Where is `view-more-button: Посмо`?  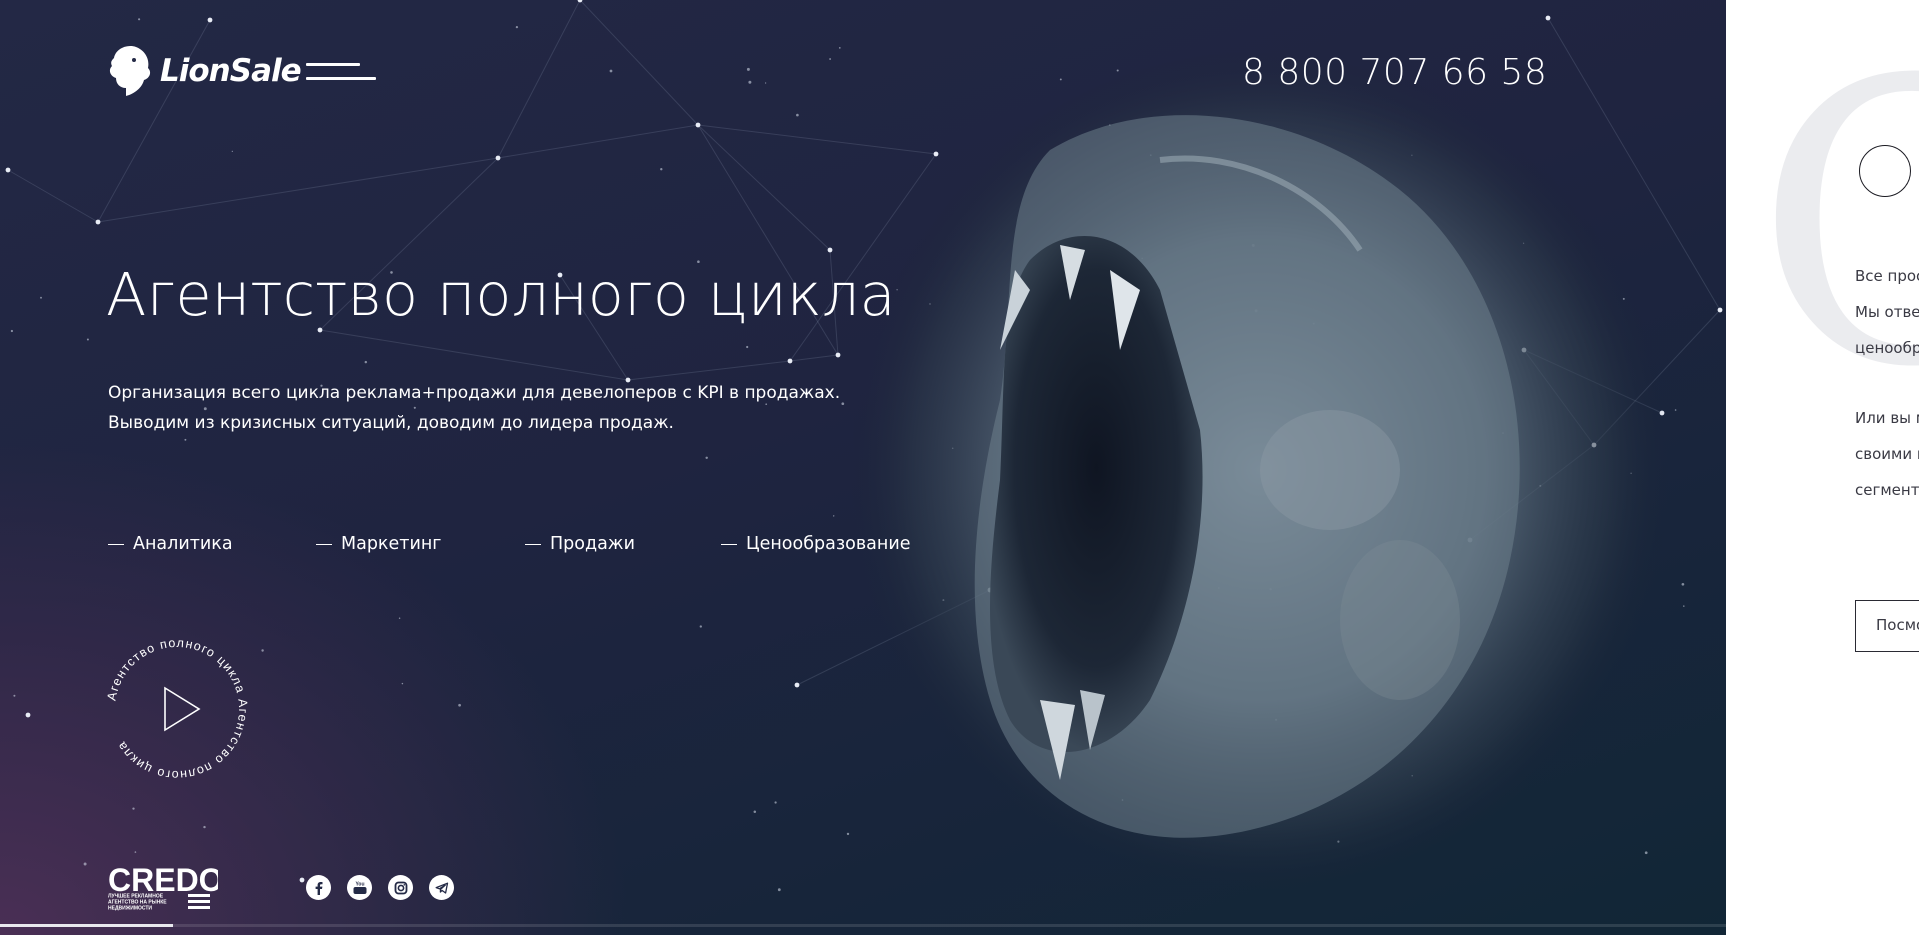
view-more-button: Посмо is located at coordinates (1887, 626).